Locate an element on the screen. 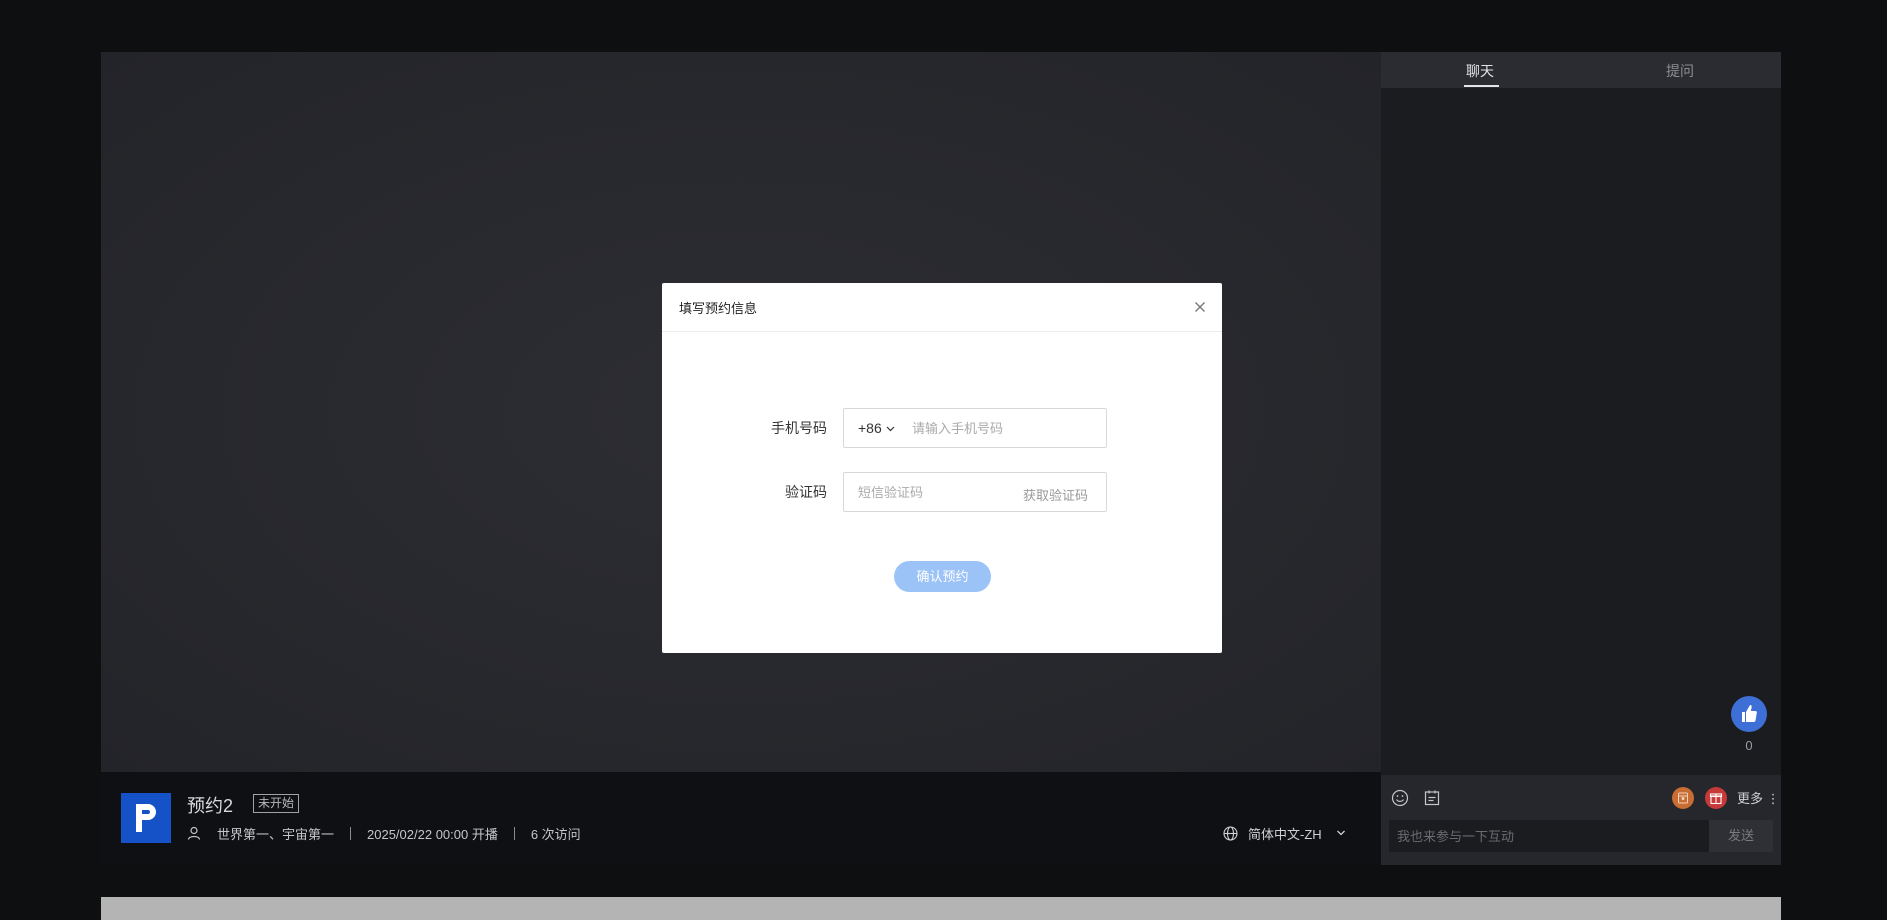 Image resolution: width=1887 pixels, height=920 pixels. tab-active-indicator is located at coordinates (1481, 86).